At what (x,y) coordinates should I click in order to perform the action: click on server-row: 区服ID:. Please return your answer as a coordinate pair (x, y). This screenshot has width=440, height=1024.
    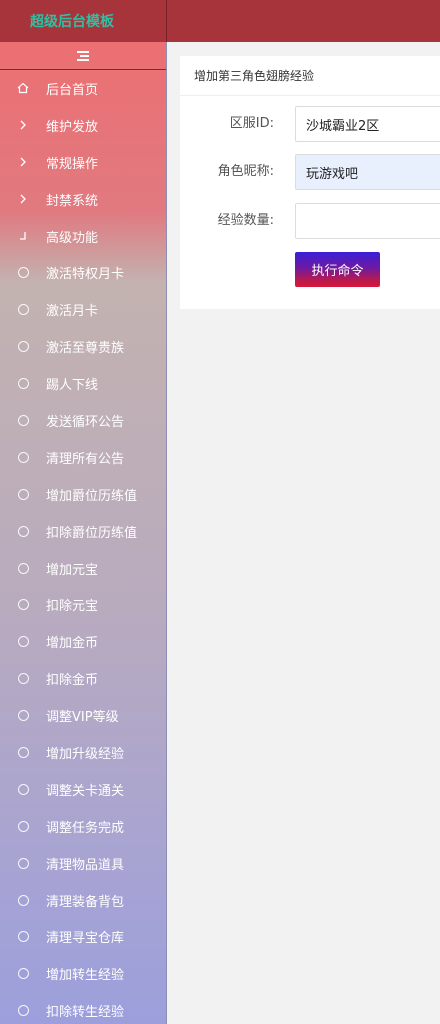
    Looking at the image, I should click on (310, 124).